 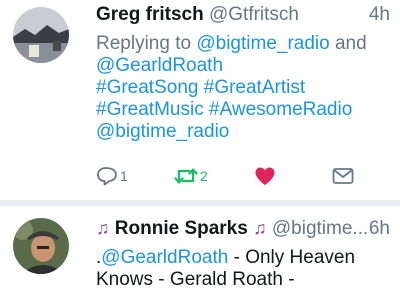 What do you see at coordinates (124, 176) in the screenshot?
I see `reply-count: 1` at bounding box center [124, 176].